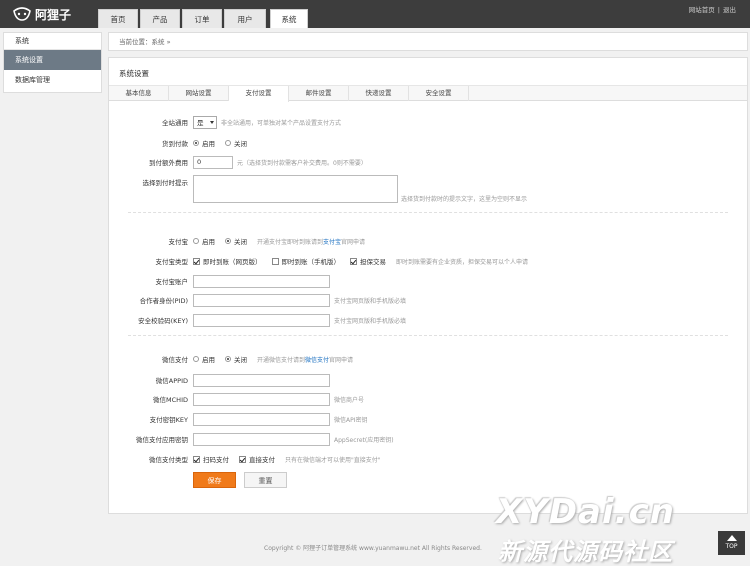  Describe the element at coordinates (199, 93) in the screenshot. I see `tab-site-settings: 网站设置` at that location.